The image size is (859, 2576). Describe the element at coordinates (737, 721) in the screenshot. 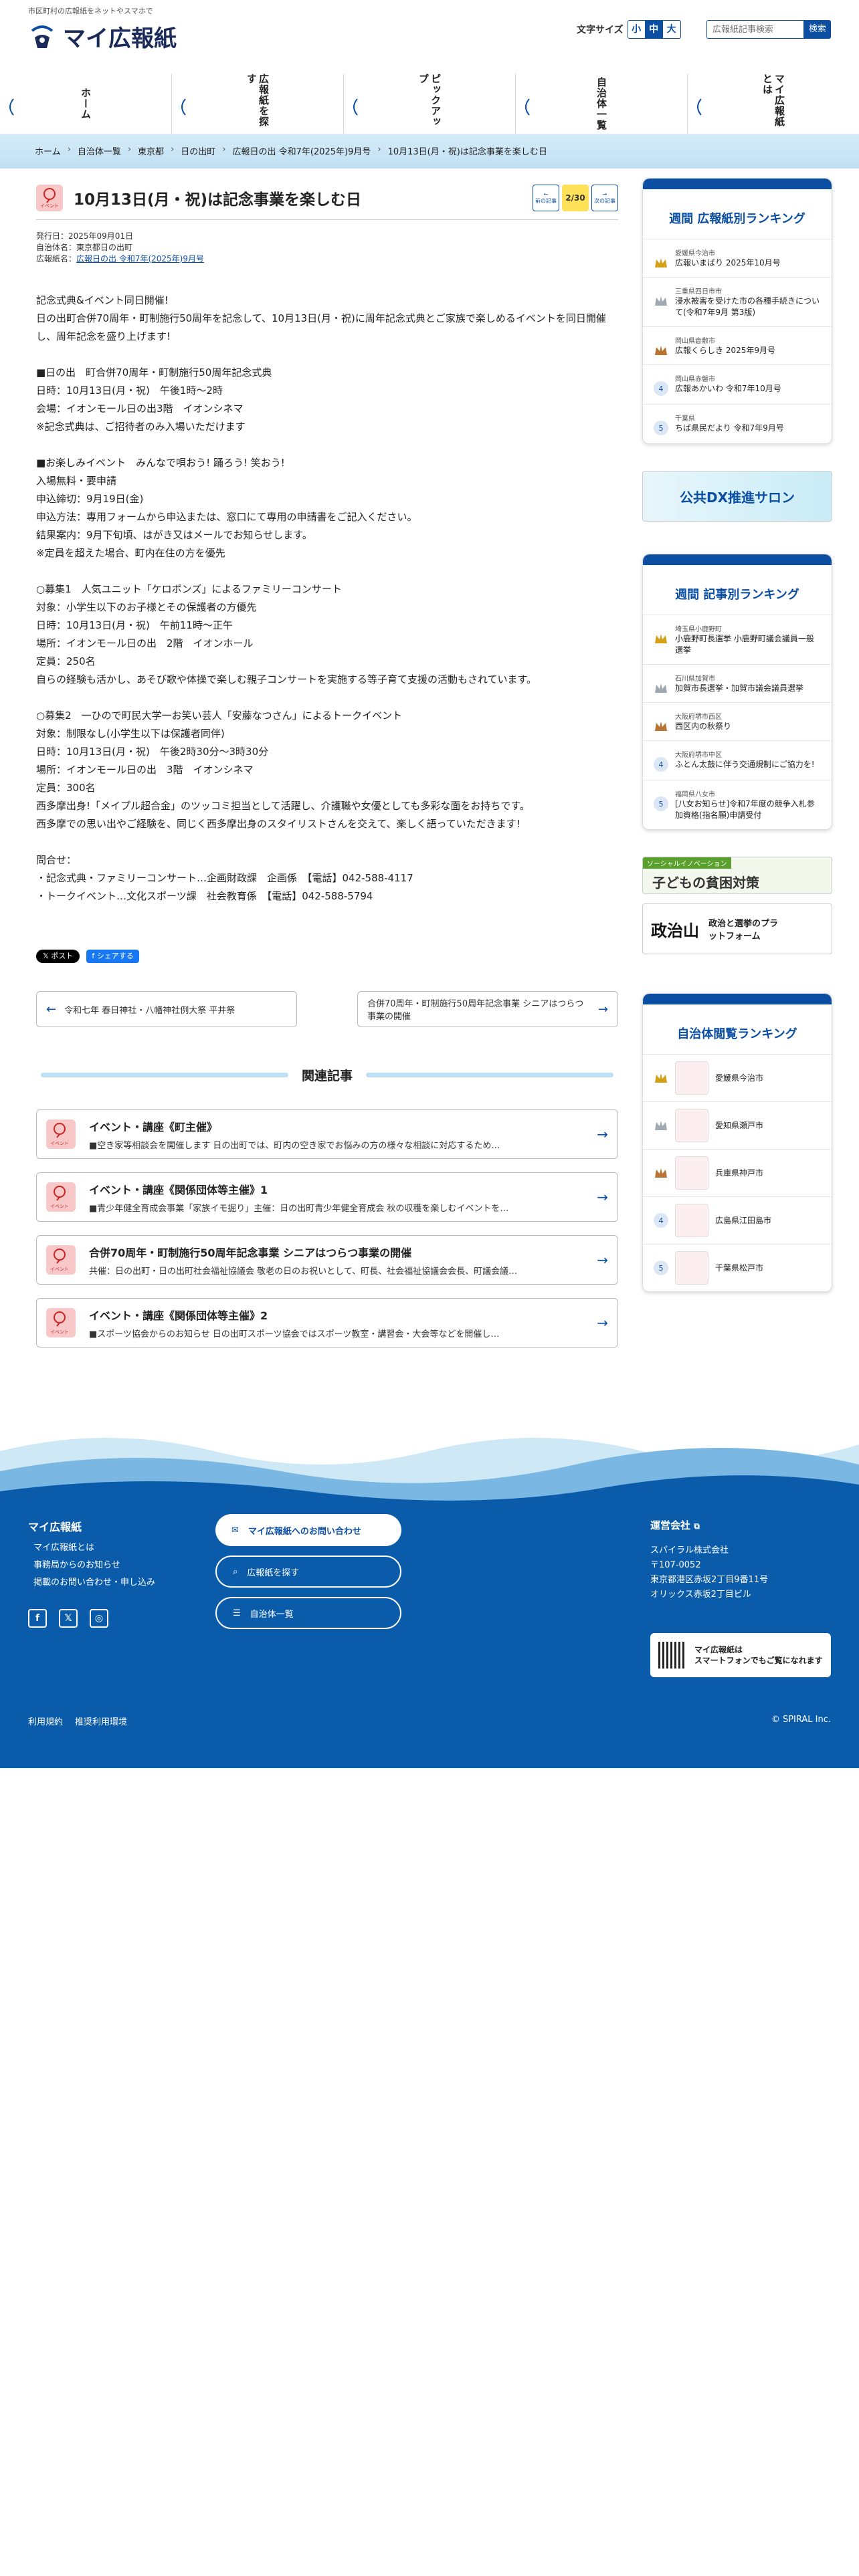

I see `ranking-item: 大阪府堺市西区 西区内の秋祭り` at that location.